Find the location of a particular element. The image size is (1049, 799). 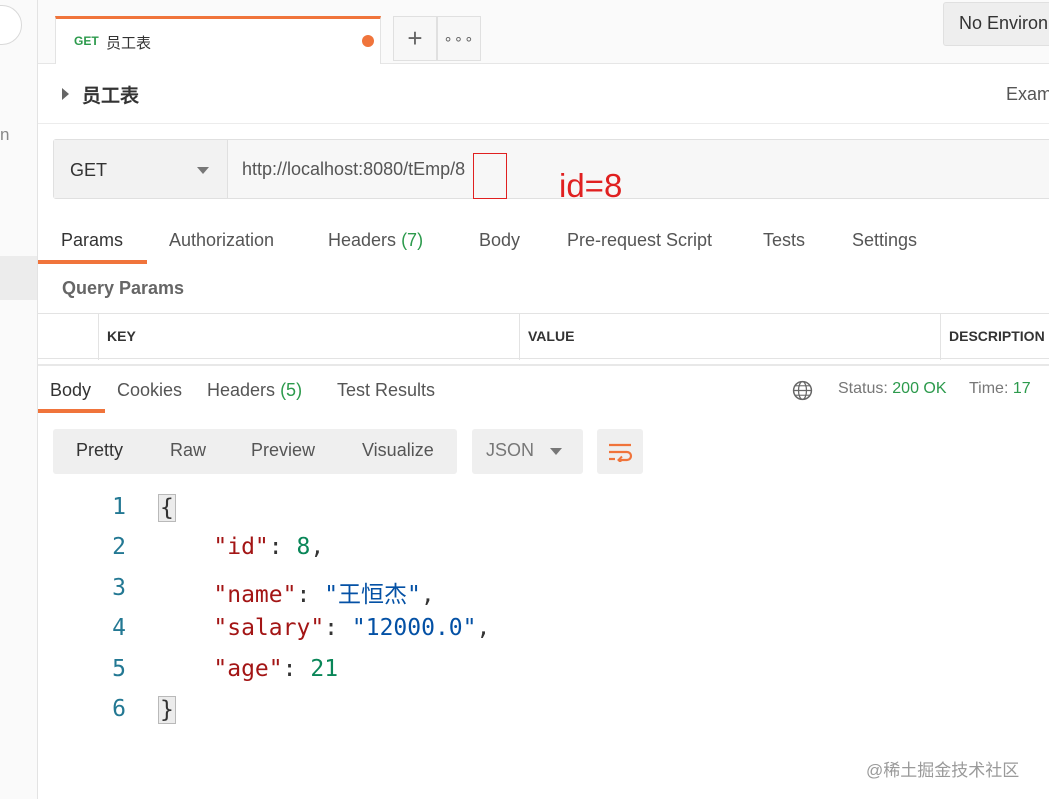

line-number: 6 is located at coordinates (119, 709).